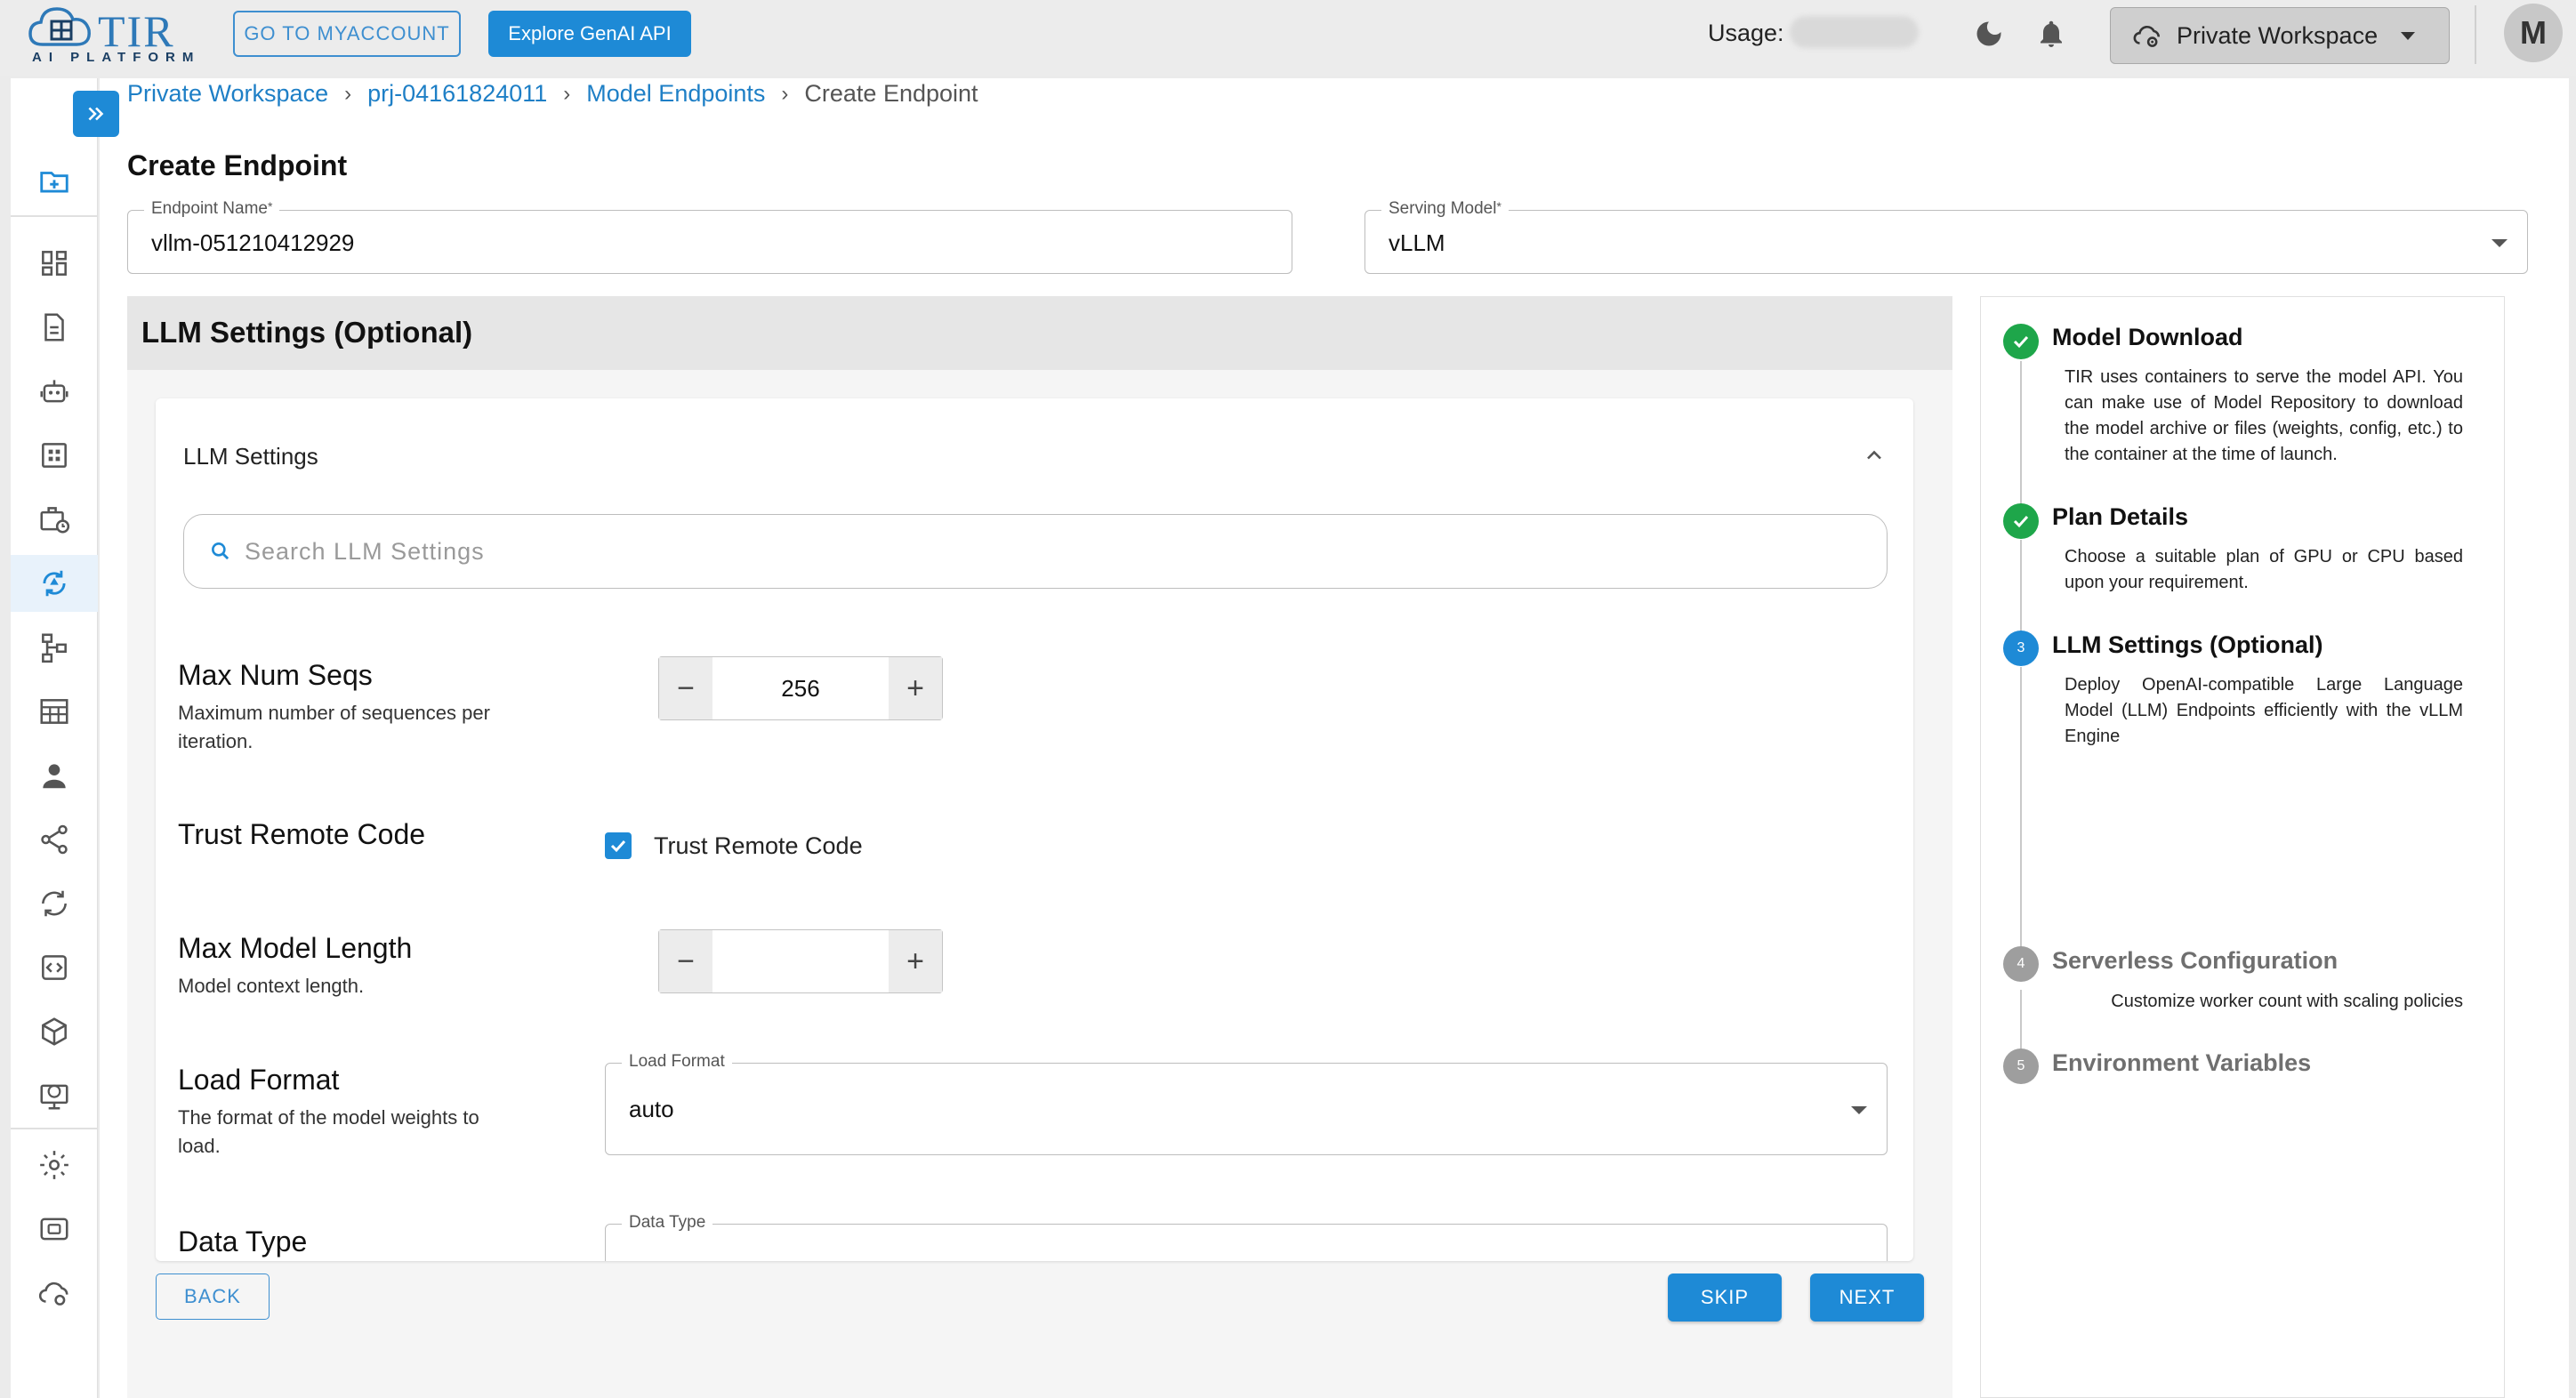  I want to click on sidebar-item-settings, so click(54, 1165).